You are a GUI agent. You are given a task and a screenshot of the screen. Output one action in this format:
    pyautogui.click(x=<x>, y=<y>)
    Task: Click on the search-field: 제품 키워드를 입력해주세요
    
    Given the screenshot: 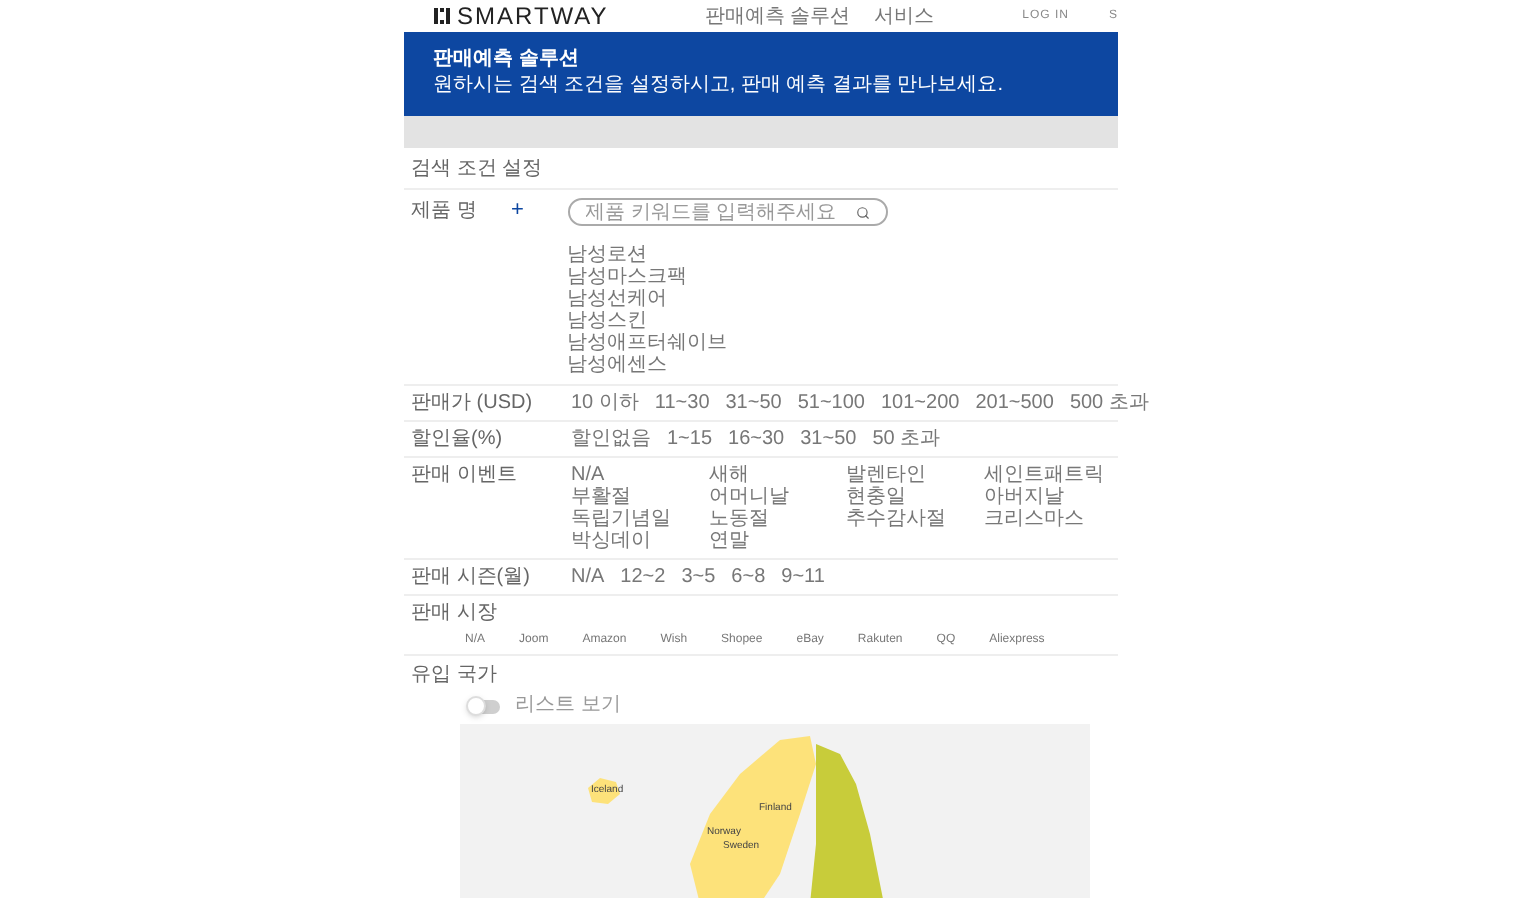 What is the action you would take?
    pyautogui.click(x=727, y=212)
    